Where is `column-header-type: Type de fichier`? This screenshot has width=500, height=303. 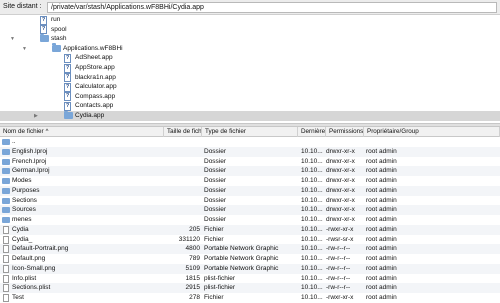 column-header-type: Type de fichier is located at coordinates (250, 132).